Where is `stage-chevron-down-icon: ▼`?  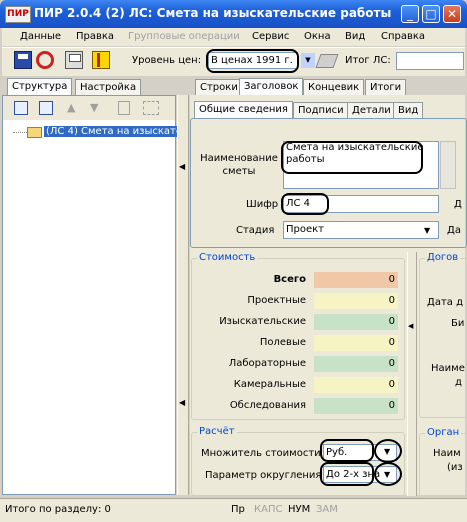
stage-chevron-down-icon: ▼ is located at coordinates (427, 230).